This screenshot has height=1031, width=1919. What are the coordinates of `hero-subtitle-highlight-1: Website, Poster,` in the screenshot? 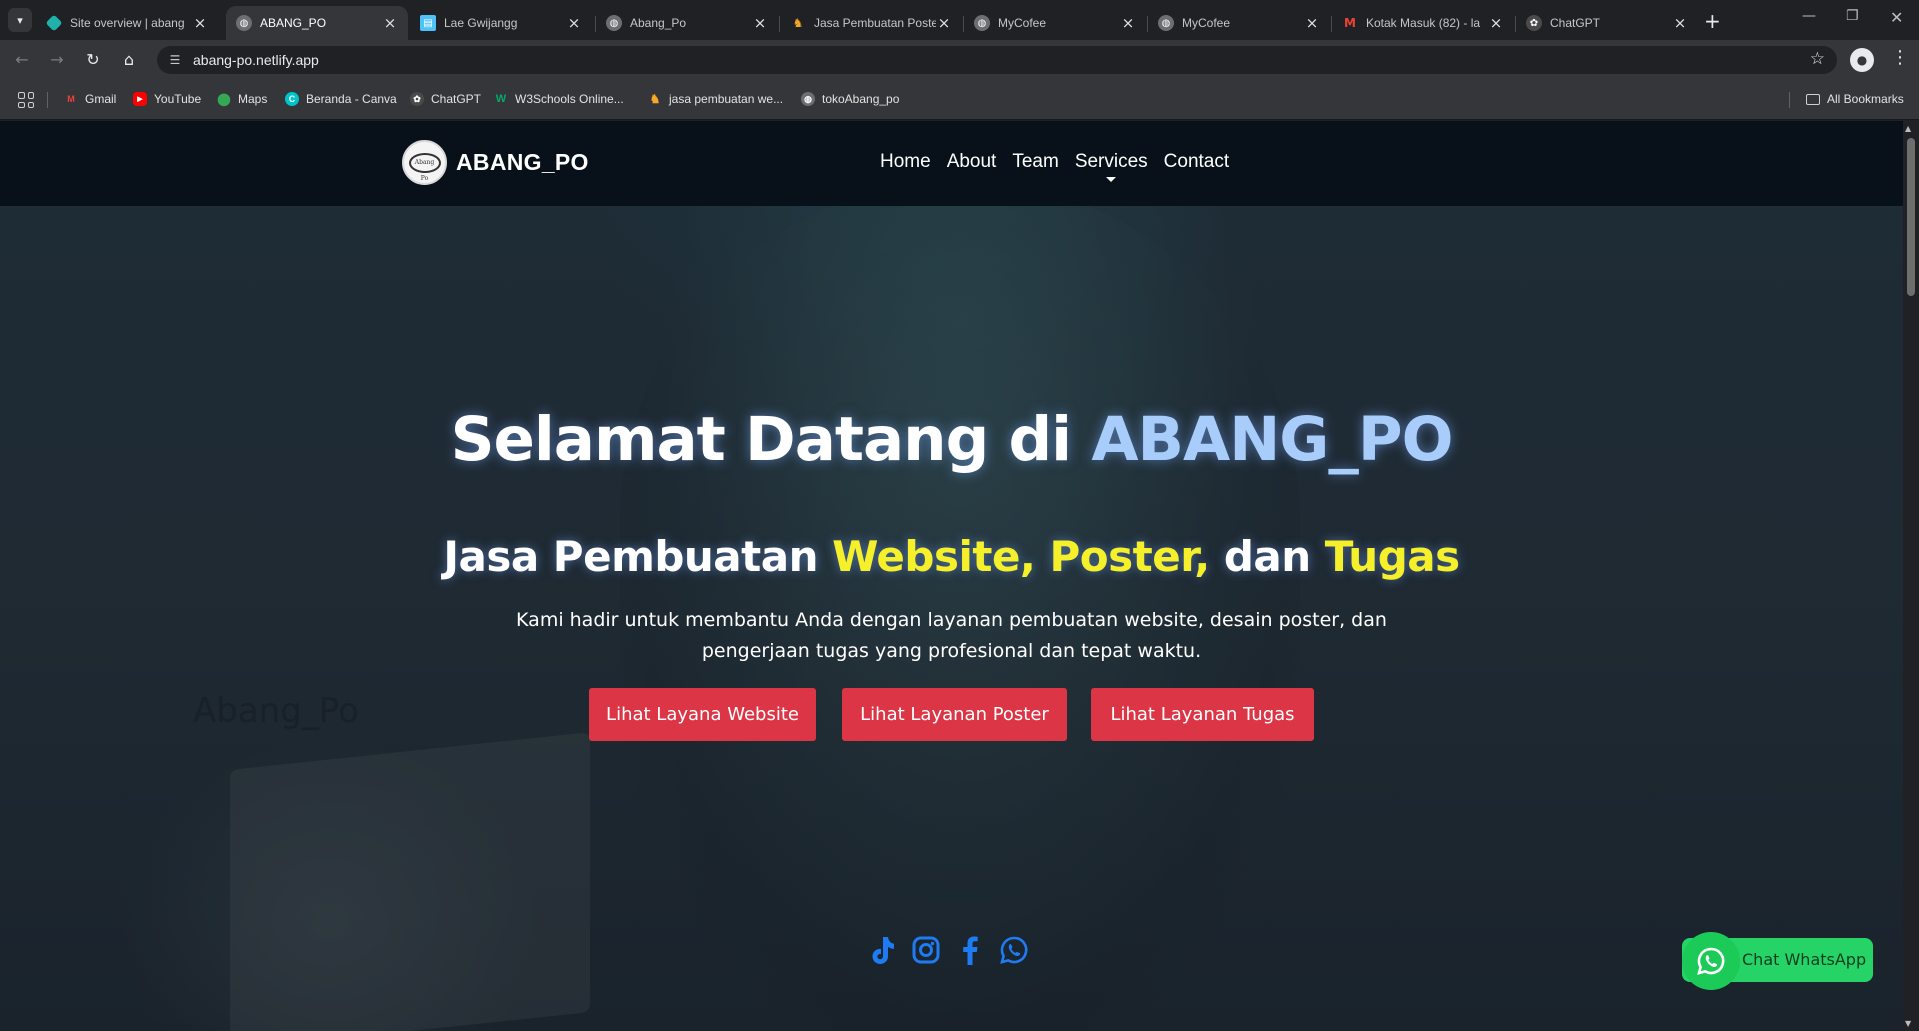 It's located at (1021, 556).